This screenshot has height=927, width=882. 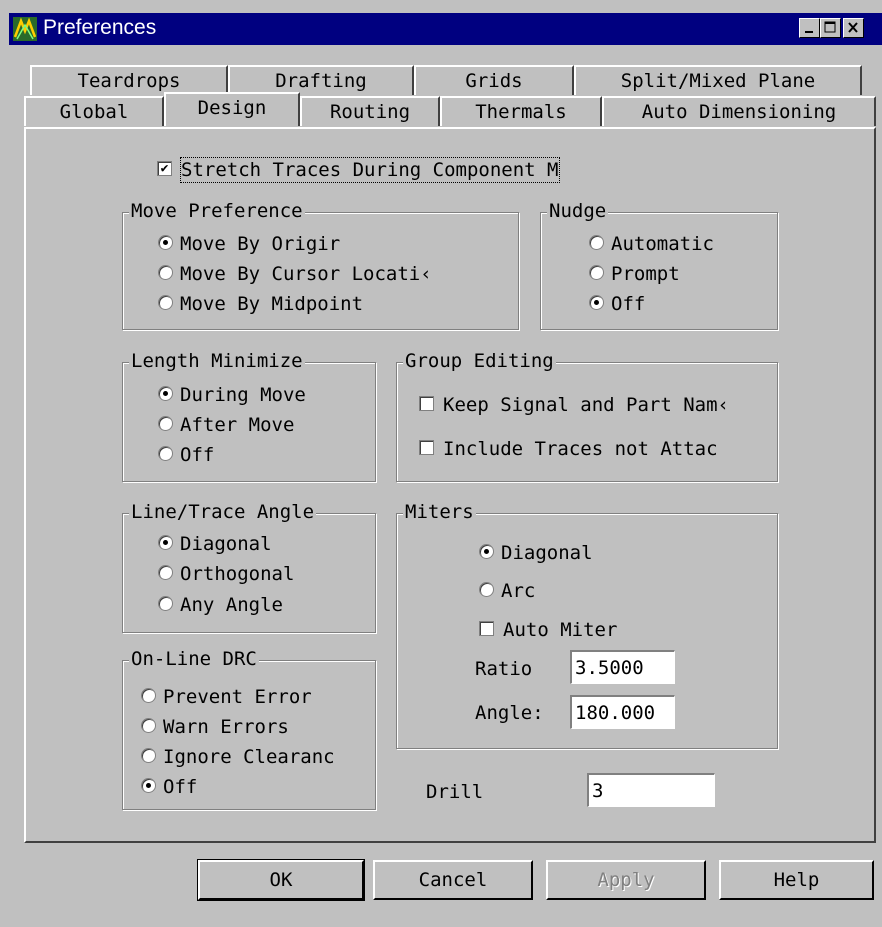 I want to click on maximize-icon, so click(x=830, y=27).